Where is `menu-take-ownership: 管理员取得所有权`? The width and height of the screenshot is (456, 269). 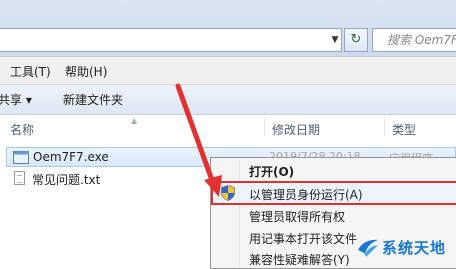
menu-take-ownership: 管理员取得所有权 is located at coordinates (297, 216).